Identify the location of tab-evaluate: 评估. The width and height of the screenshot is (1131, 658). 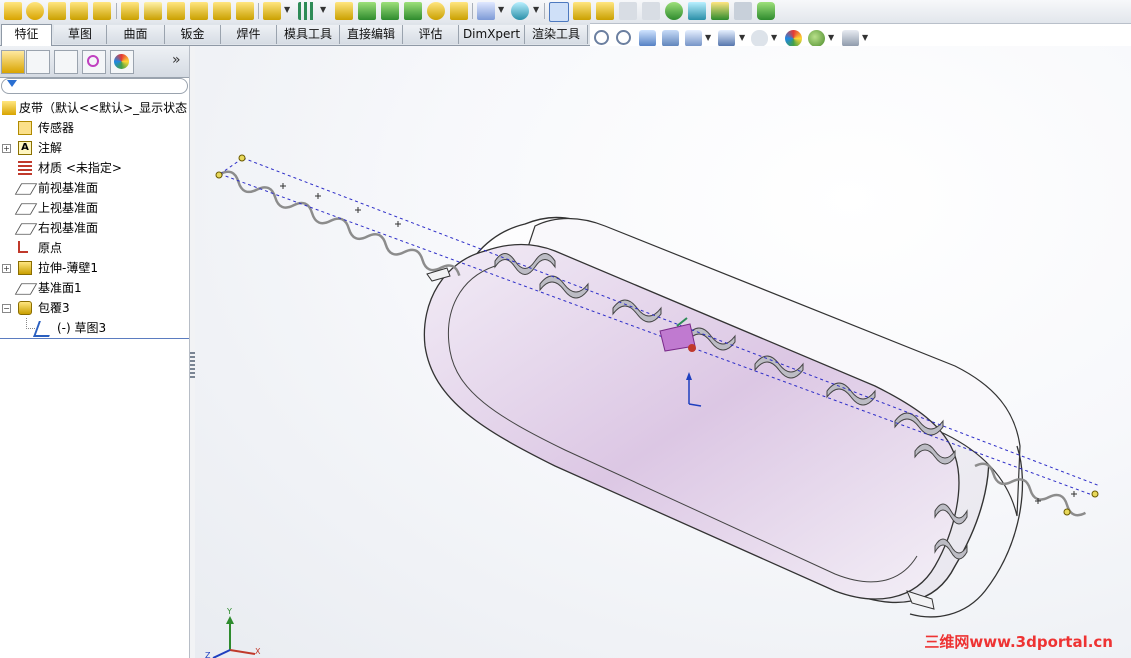
(431, 34).